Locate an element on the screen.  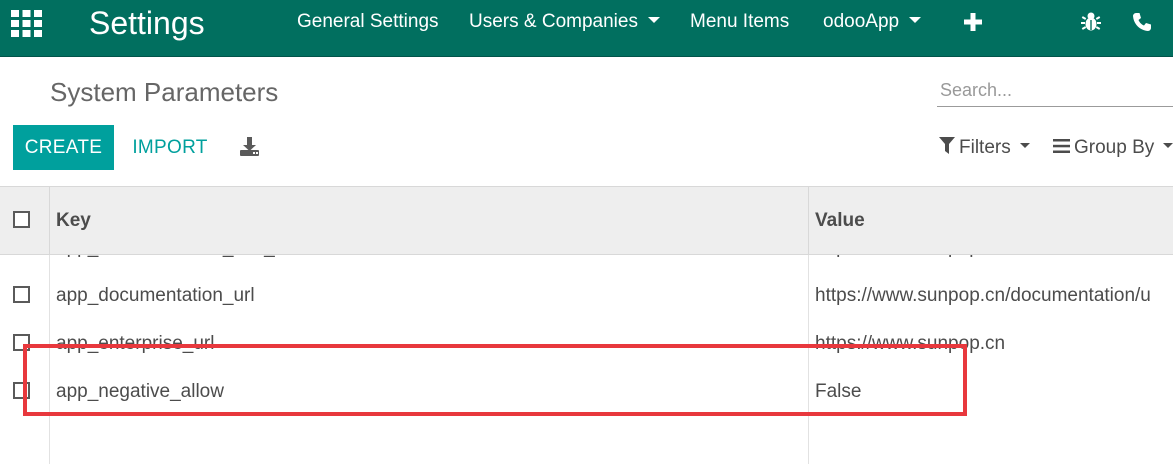
cell-key: app_documentation_url is located at coordinates (155, 295).